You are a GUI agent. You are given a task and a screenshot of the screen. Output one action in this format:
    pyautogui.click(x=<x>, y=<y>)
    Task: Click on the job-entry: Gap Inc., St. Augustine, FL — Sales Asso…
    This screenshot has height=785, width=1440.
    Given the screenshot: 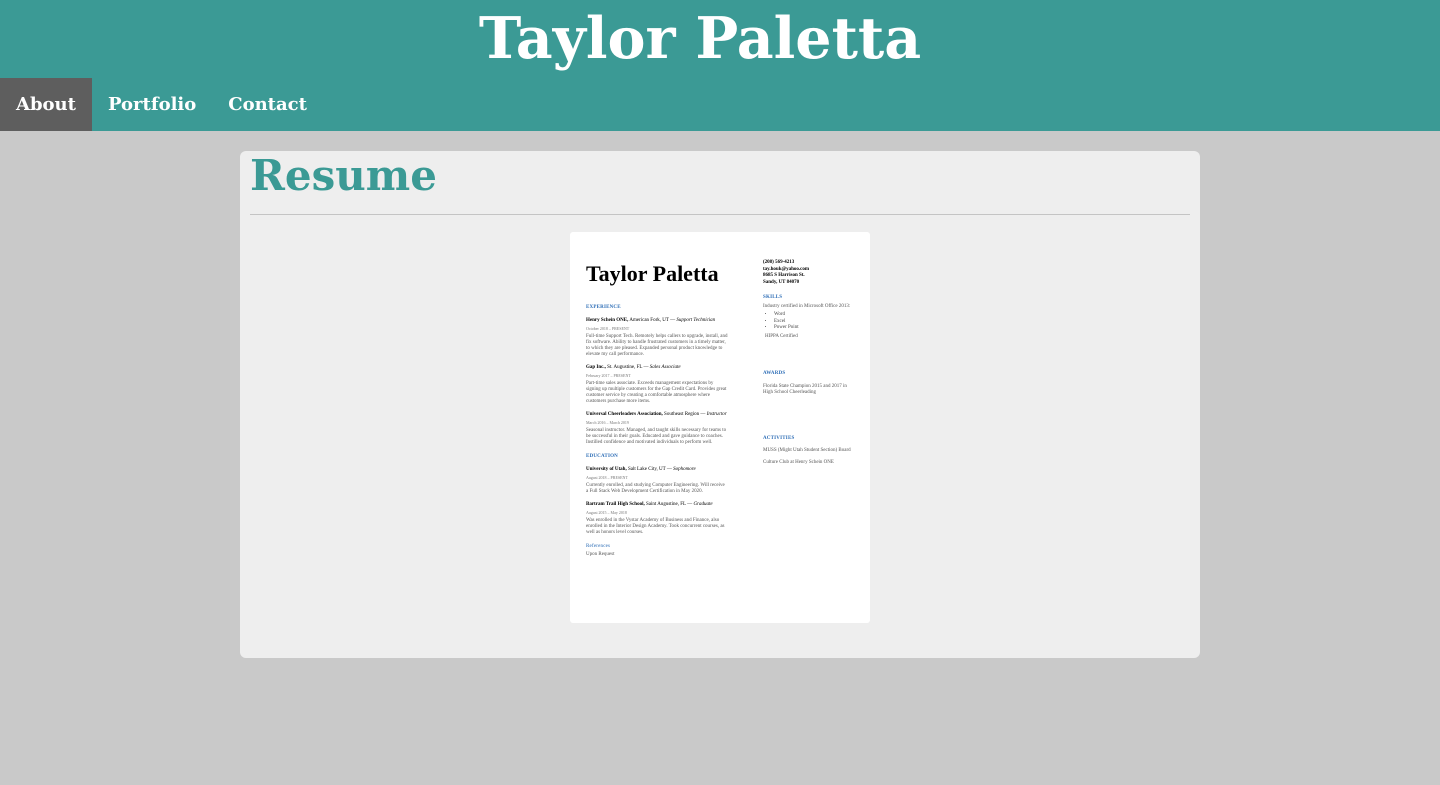 What is the action you would take?
    pyautogui.click(x=633, y=367)
    